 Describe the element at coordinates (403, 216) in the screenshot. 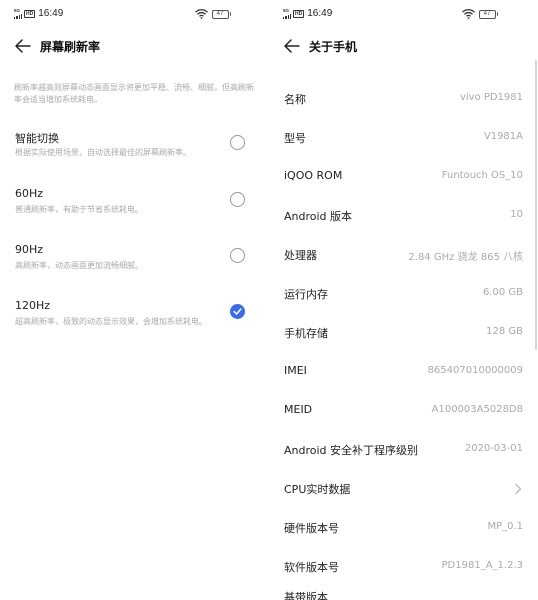

I see `info-row-android-version: Android 版本 10` at that location.